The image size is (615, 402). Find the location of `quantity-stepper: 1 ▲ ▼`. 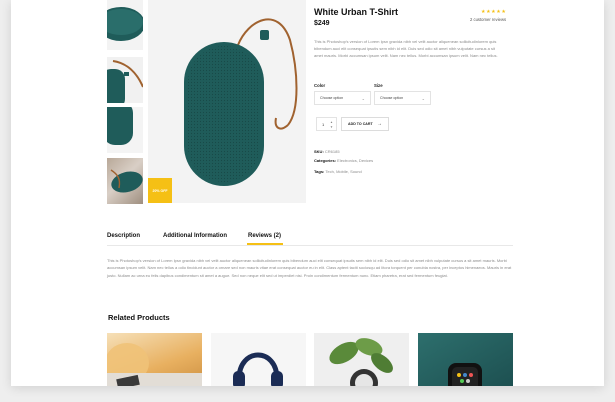

quantity-stepper: 1 ▲ ▼ is located at coordinates (326, 124).